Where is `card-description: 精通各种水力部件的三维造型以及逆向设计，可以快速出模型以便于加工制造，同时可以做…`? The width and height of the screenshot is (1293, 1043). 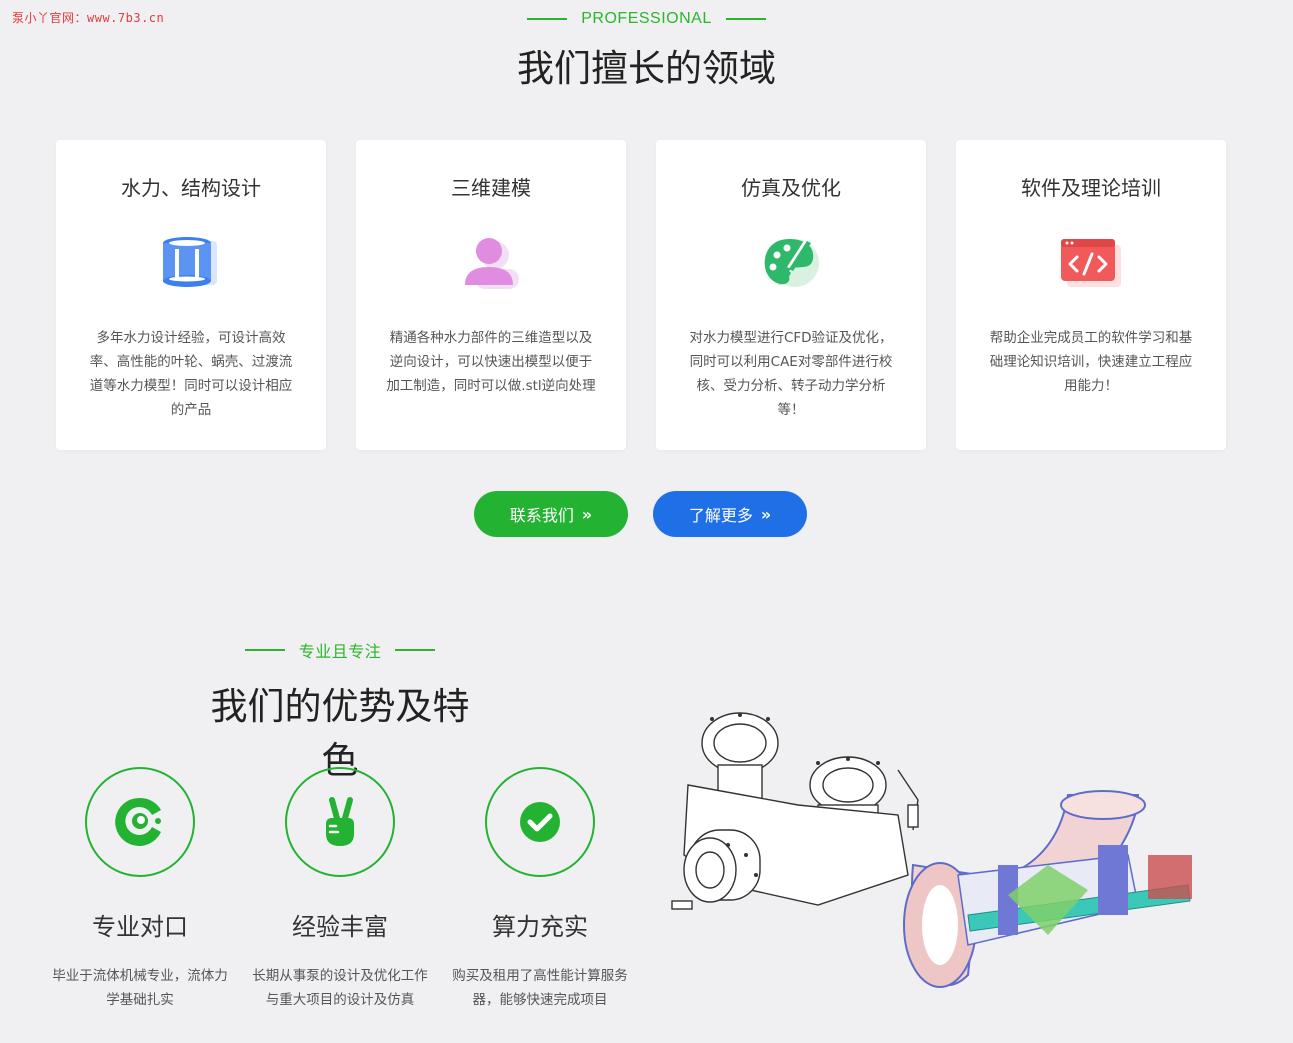 card-description: 精通各种水力部件的三维造型以及逆向设计，可以快速出模型以便于加工制造，同时可以做… is located at coordinates (491, 362).